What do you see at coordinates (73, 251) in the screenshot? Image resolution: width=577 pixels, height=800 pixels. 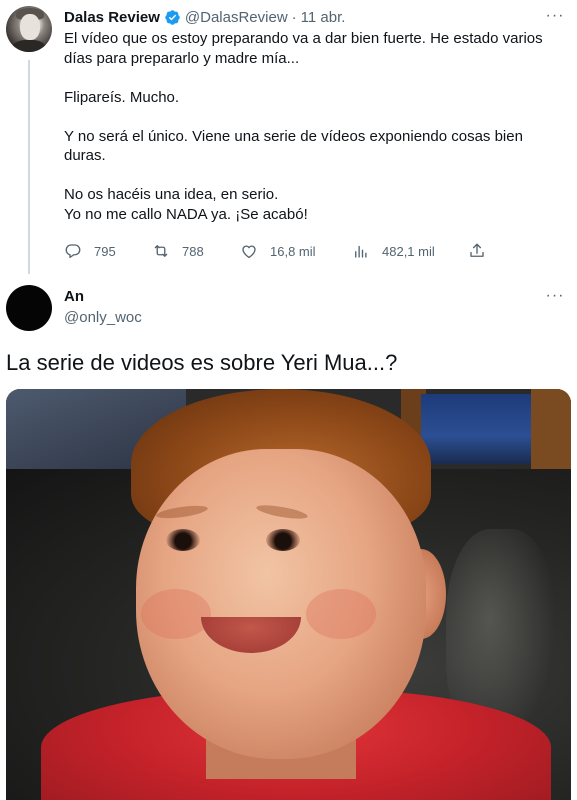 I see `reply-icon` at bounding box center [73, 251].